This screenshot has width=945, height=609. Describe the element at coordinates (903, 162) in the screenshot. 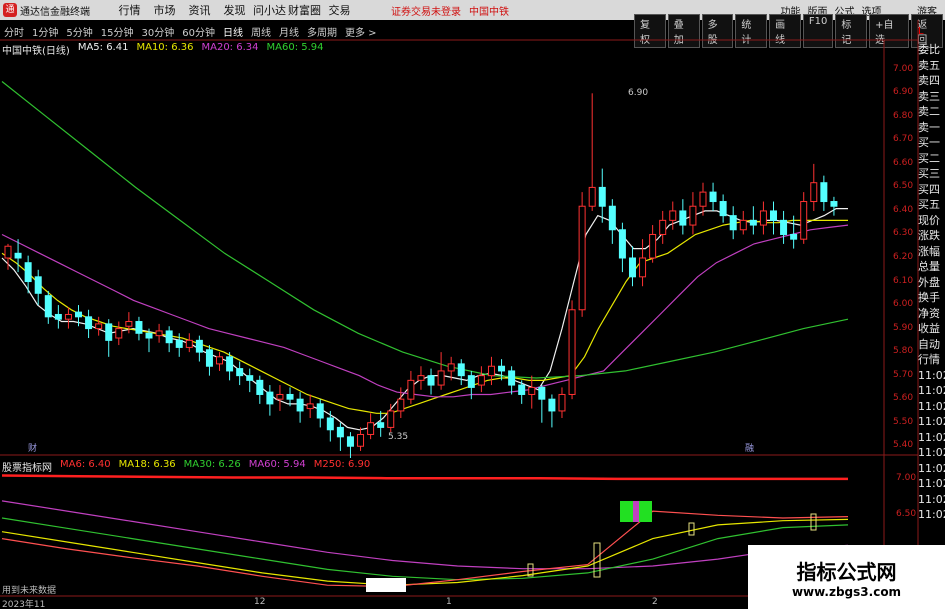

I see `price-tick-label: 6.60` at that location.